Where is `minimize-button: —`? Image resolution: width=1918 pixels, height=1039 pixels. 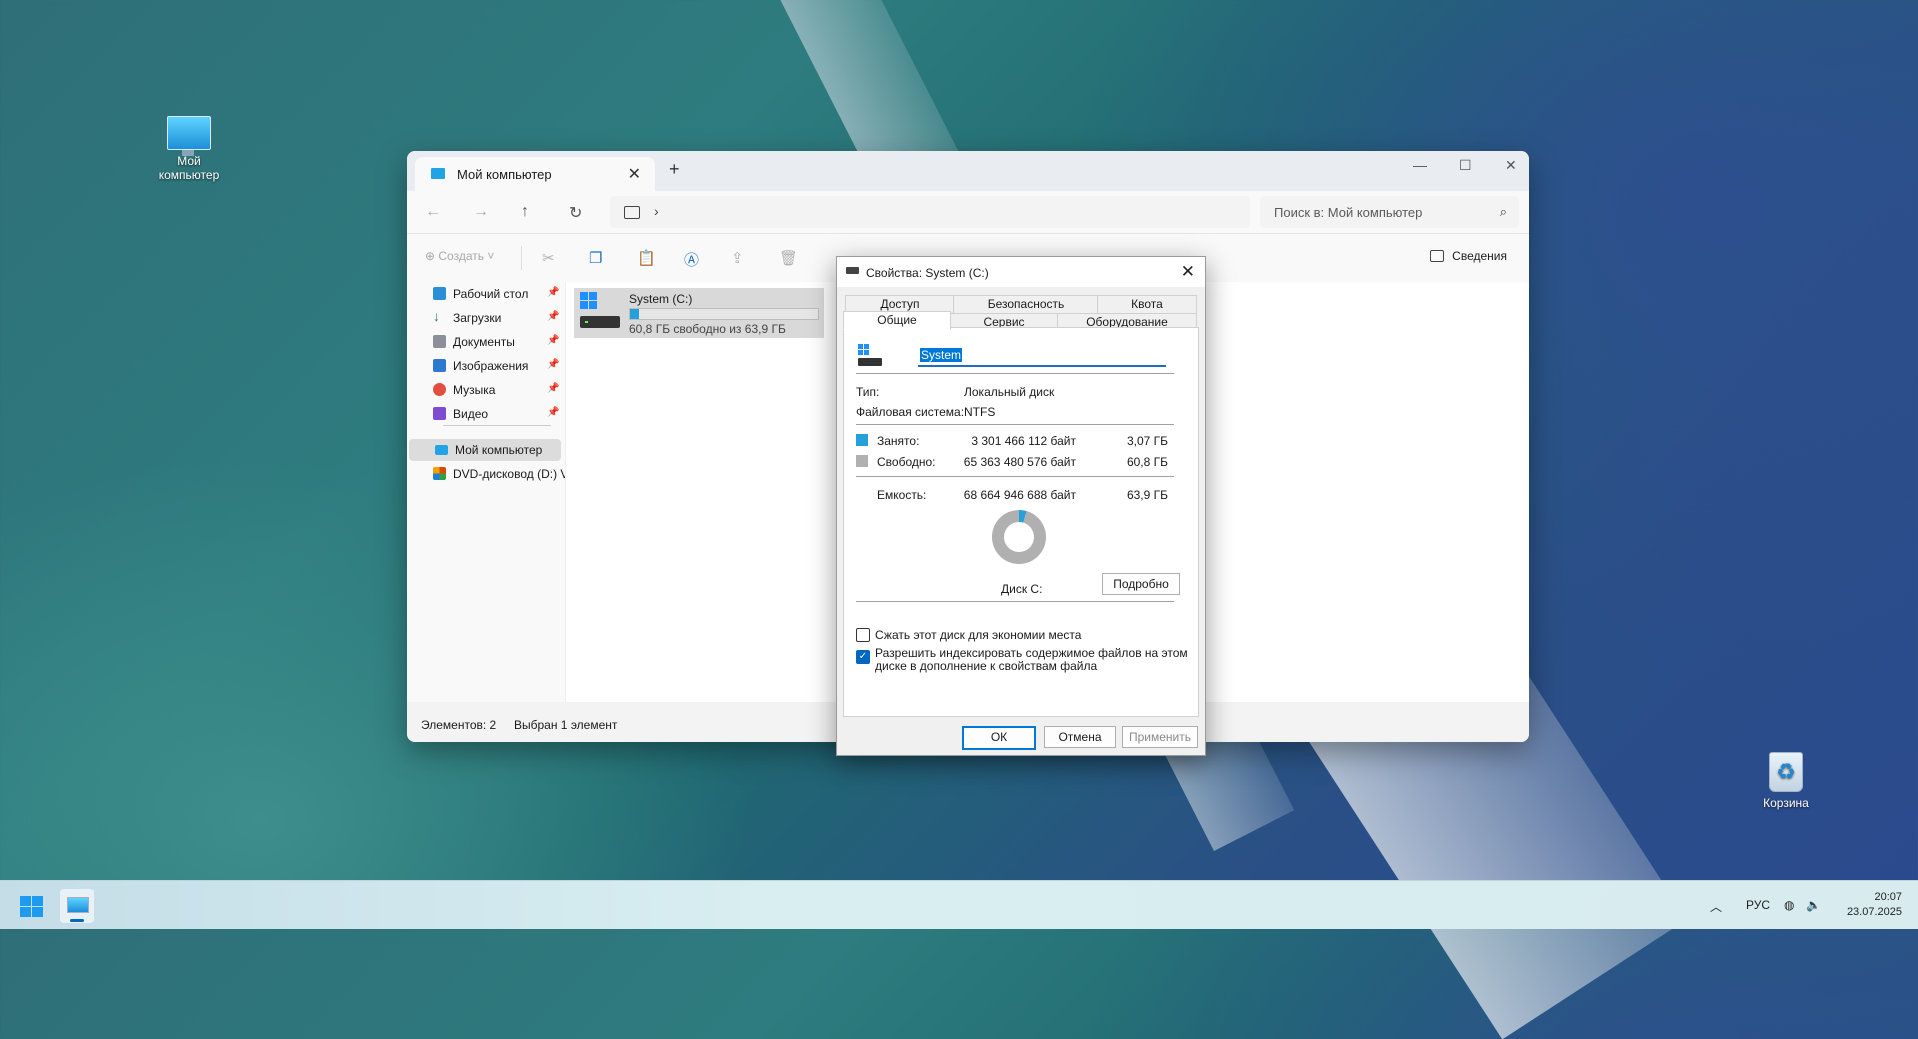 minimize-button: — is located at coordinates (1420, 165).